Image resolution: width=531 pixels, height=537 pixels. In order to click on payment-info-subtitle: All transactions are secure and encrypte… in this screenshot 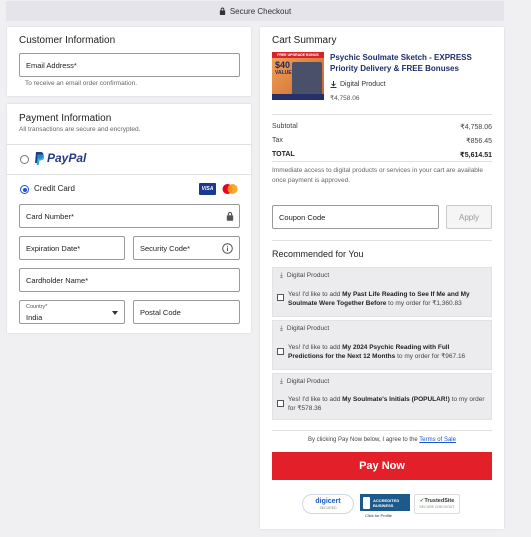, I will do `click(80, 129)`.